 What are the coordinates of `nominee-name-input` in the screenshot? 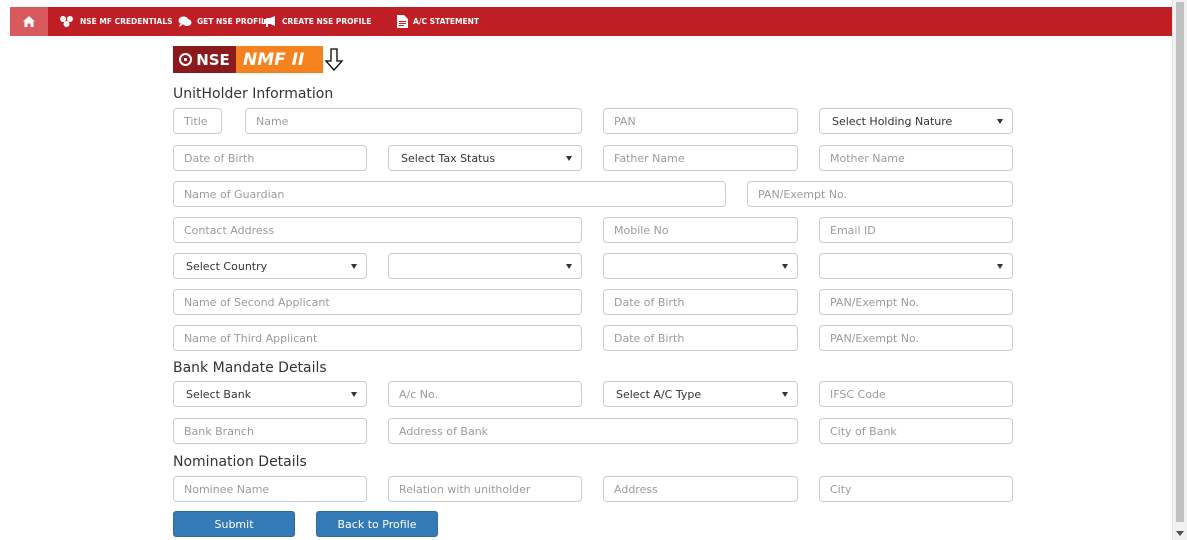 It's located at (270, 489).